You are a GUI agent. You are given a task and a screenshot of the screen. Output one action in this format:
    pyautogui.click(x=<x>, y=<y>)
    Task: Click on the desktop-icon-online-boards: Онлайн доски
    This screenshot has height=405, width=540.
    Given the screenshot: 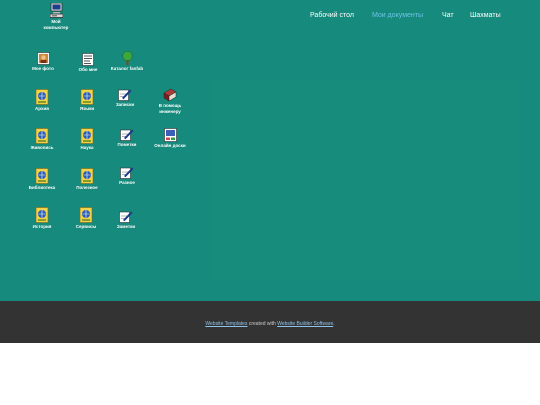 What is the action you would take?
    pyautogui.click(x=170, y=138)
    